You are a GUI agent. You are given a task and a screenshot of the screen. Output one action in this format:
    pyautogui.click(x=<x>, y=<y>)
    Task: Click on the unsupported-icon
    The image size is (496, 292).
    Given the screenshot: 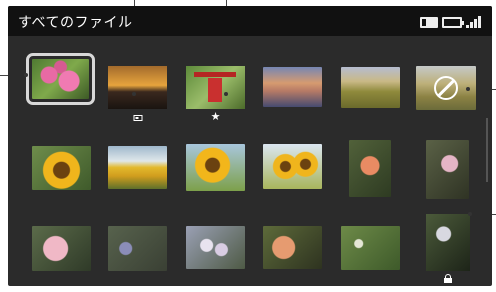 What is the action you would take?
    pyautogui.click(x=446, y=88)
    